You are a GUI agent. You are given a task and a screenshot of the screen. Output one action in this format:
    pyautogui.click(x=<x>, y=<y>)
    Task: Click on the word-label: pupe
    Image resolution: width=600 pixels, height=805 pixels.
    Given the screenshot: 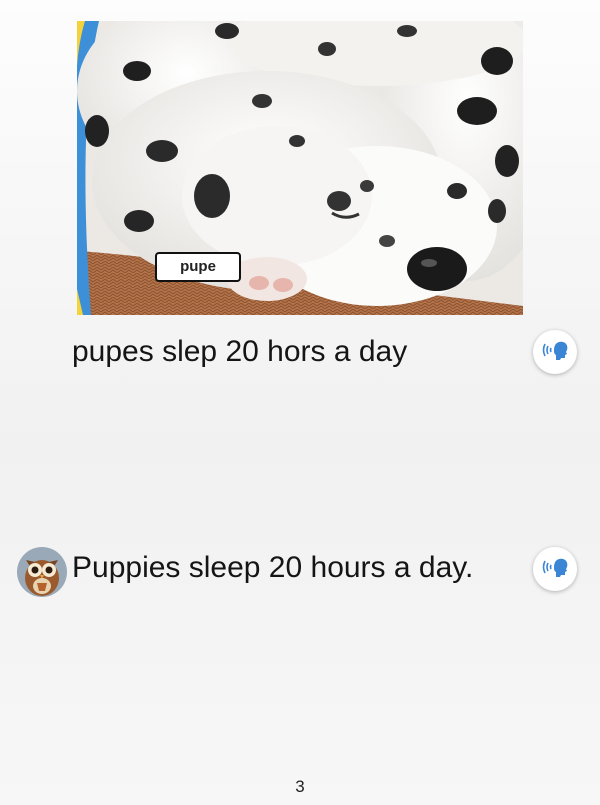 What is the action you would take?
    pyautogui.click(x=198, y=267)
    